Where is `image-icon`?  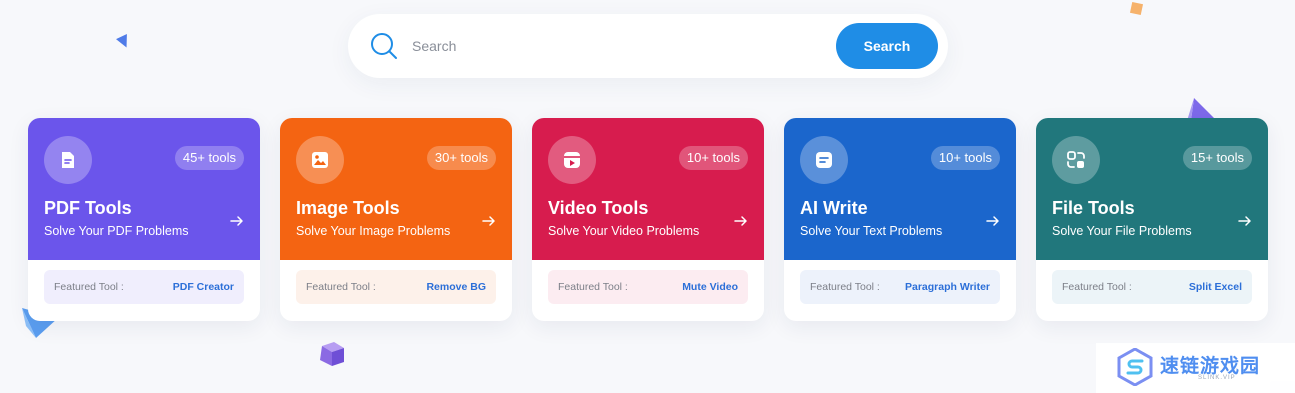 image-icon is located at coordinates (320, 160).